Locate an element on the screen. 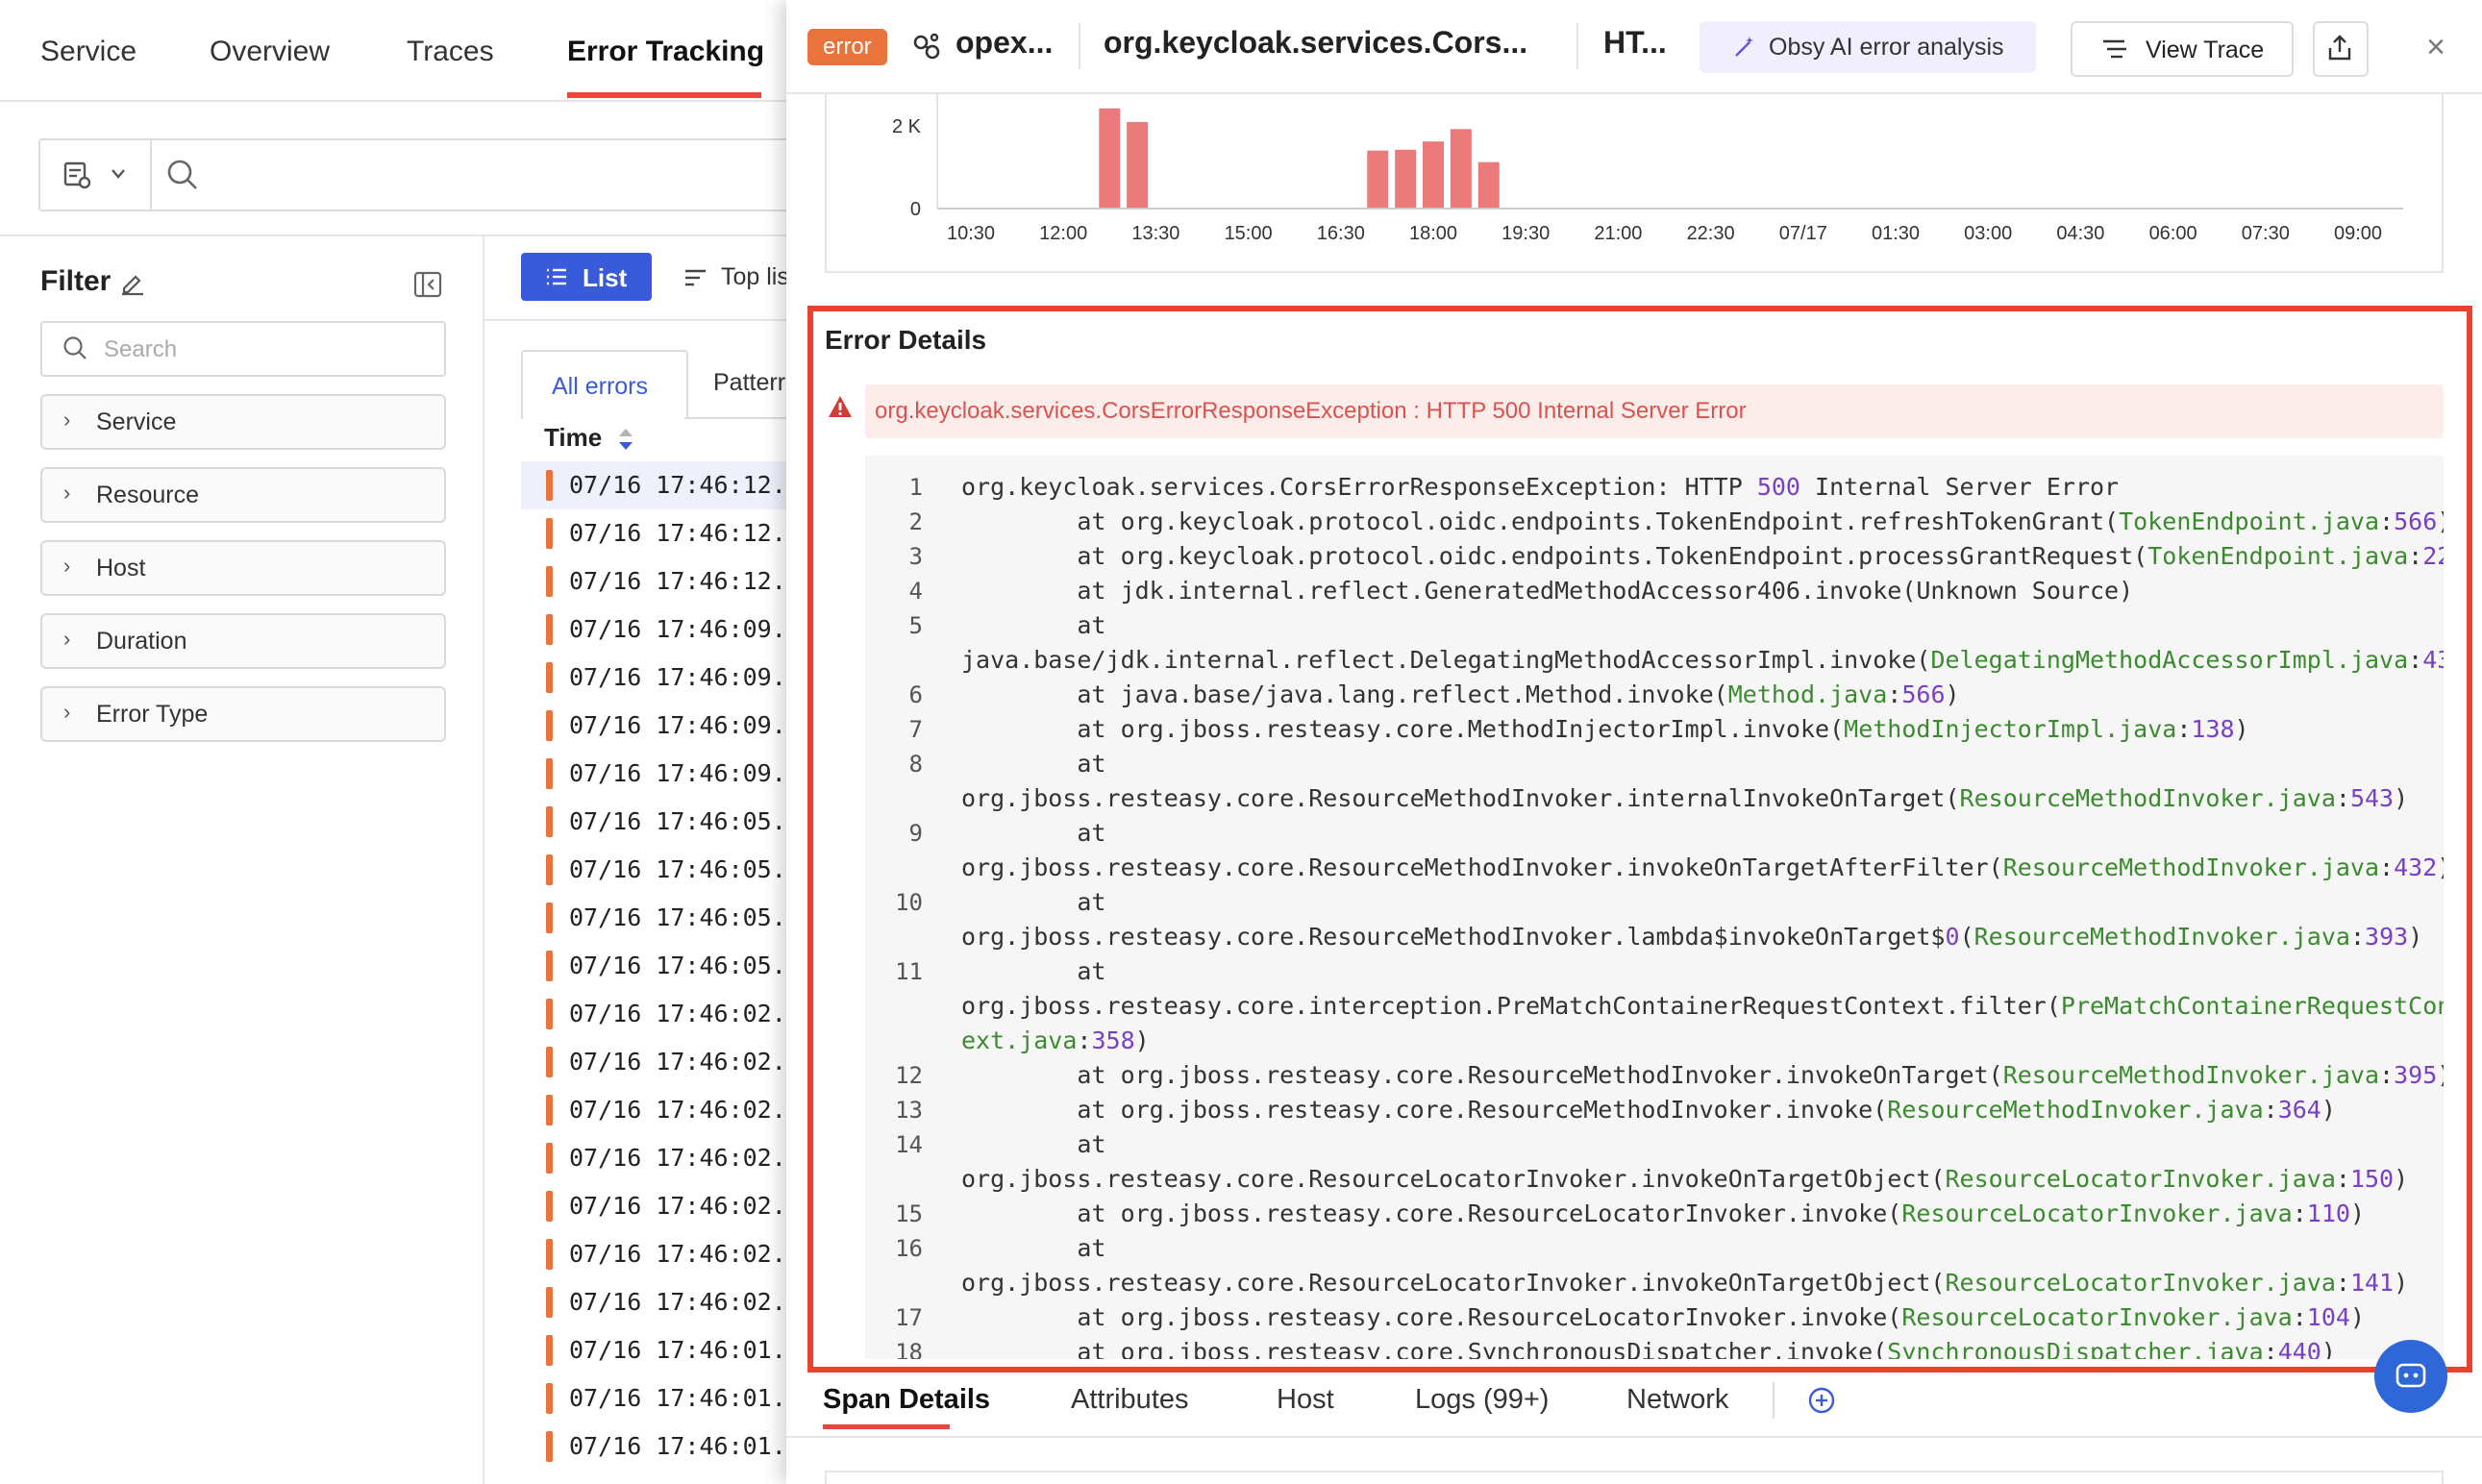 The width and height of the screenshot is (2482, 1484). ai-error-analysis-button: Obsy AI error analysis is located at coordinates (1868, 47).